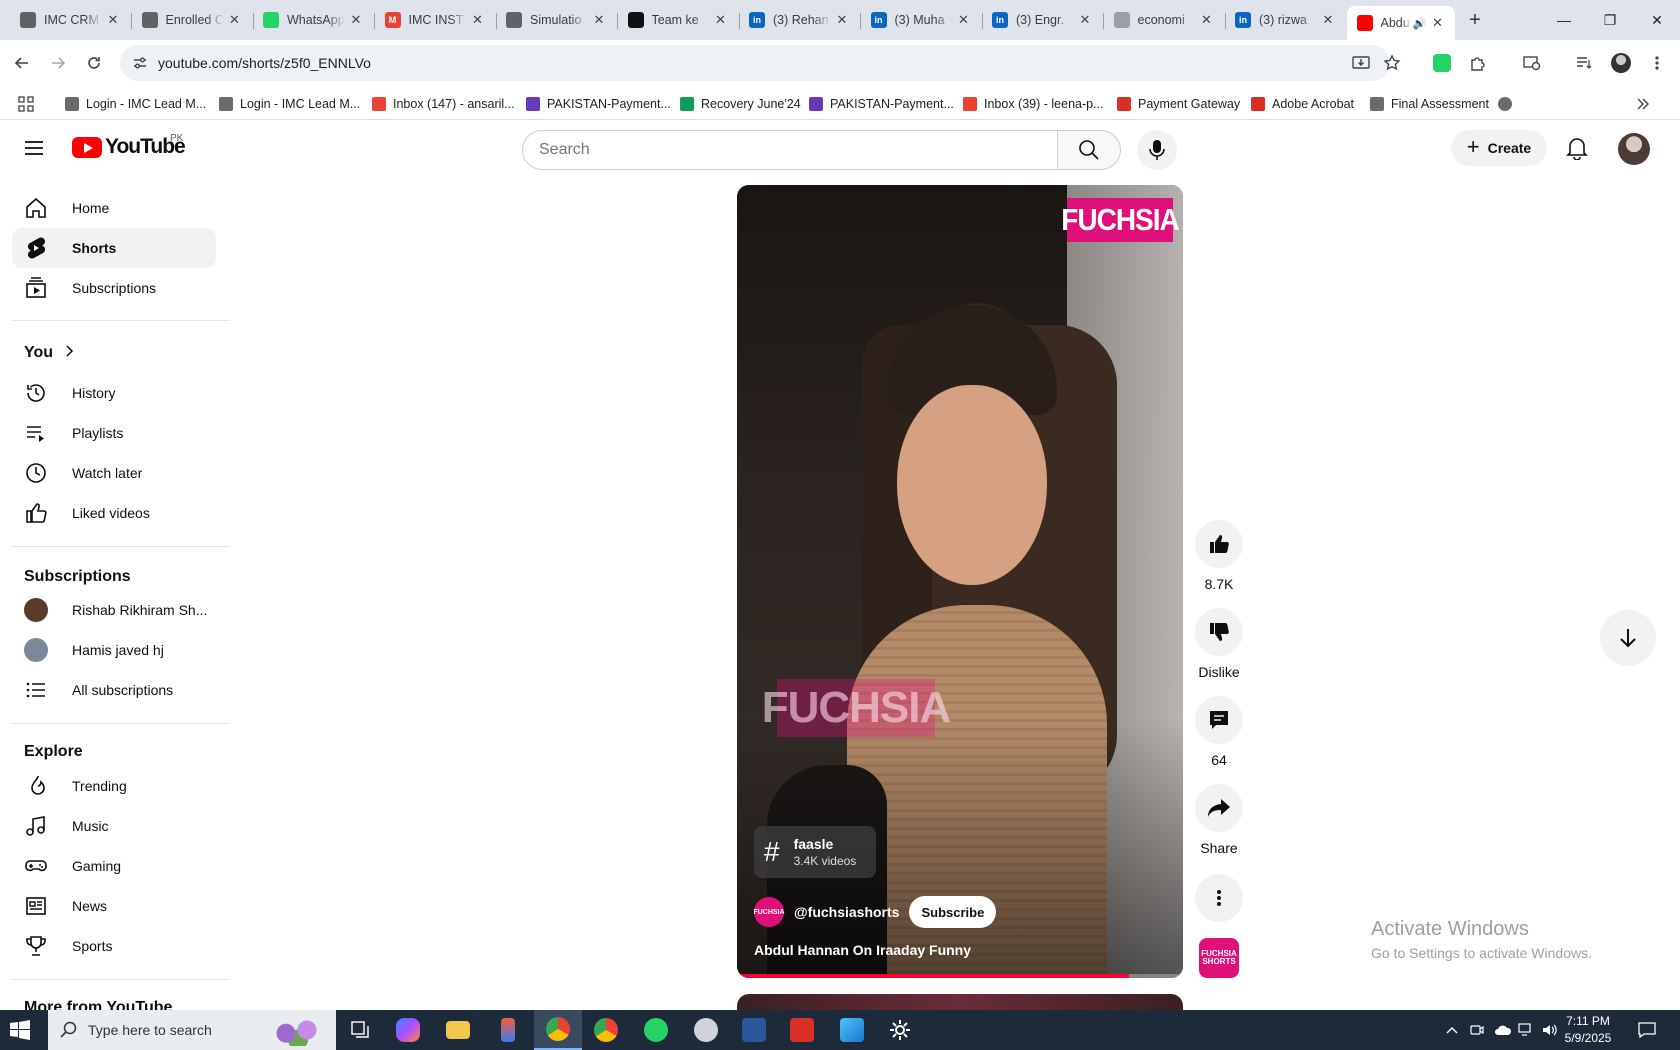 This screenshot has width=1680, height=1050. Describe the element at coordinates (114, 473) in the screenshot. I see `sidebar-item: Watch later` at that location.